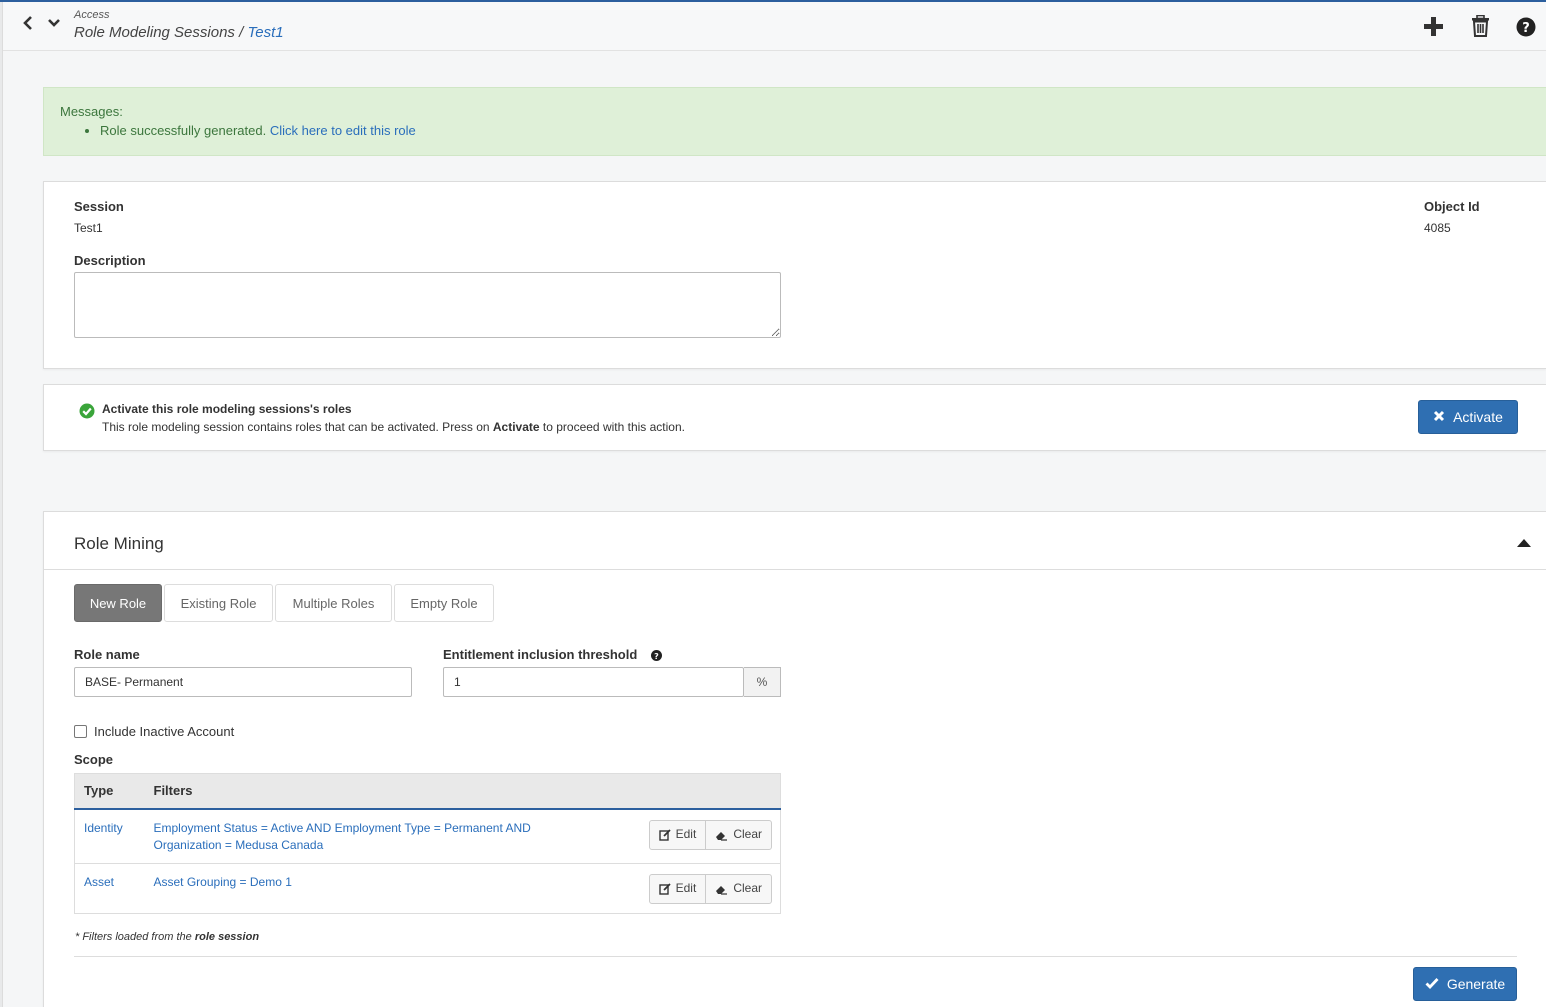 This screenshot has height=1007, width=1546. I want to click on session-label: Session, so click(99, 206).